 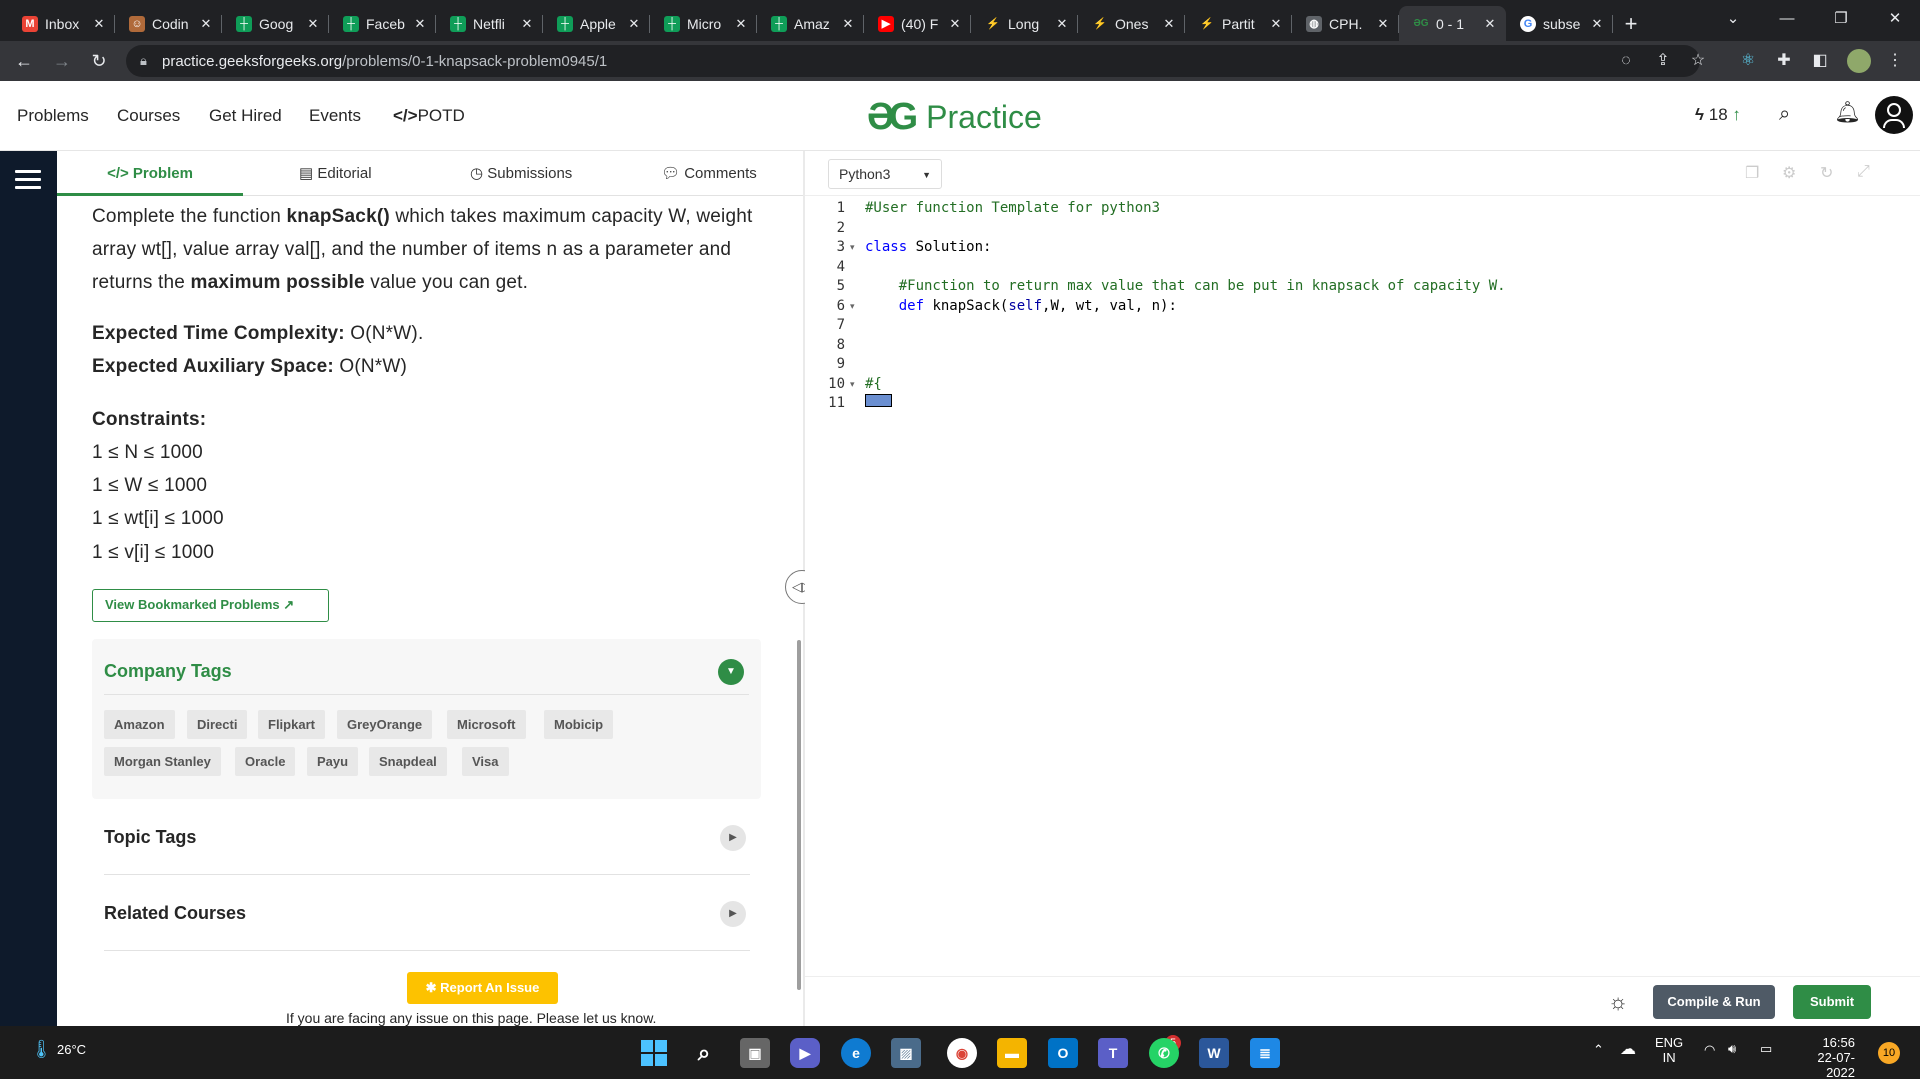 What do you see at coordinates (1889, 1053) in the screenshot?
I see `notification-count-badge: 10` at bounding box center [1889, 1053].